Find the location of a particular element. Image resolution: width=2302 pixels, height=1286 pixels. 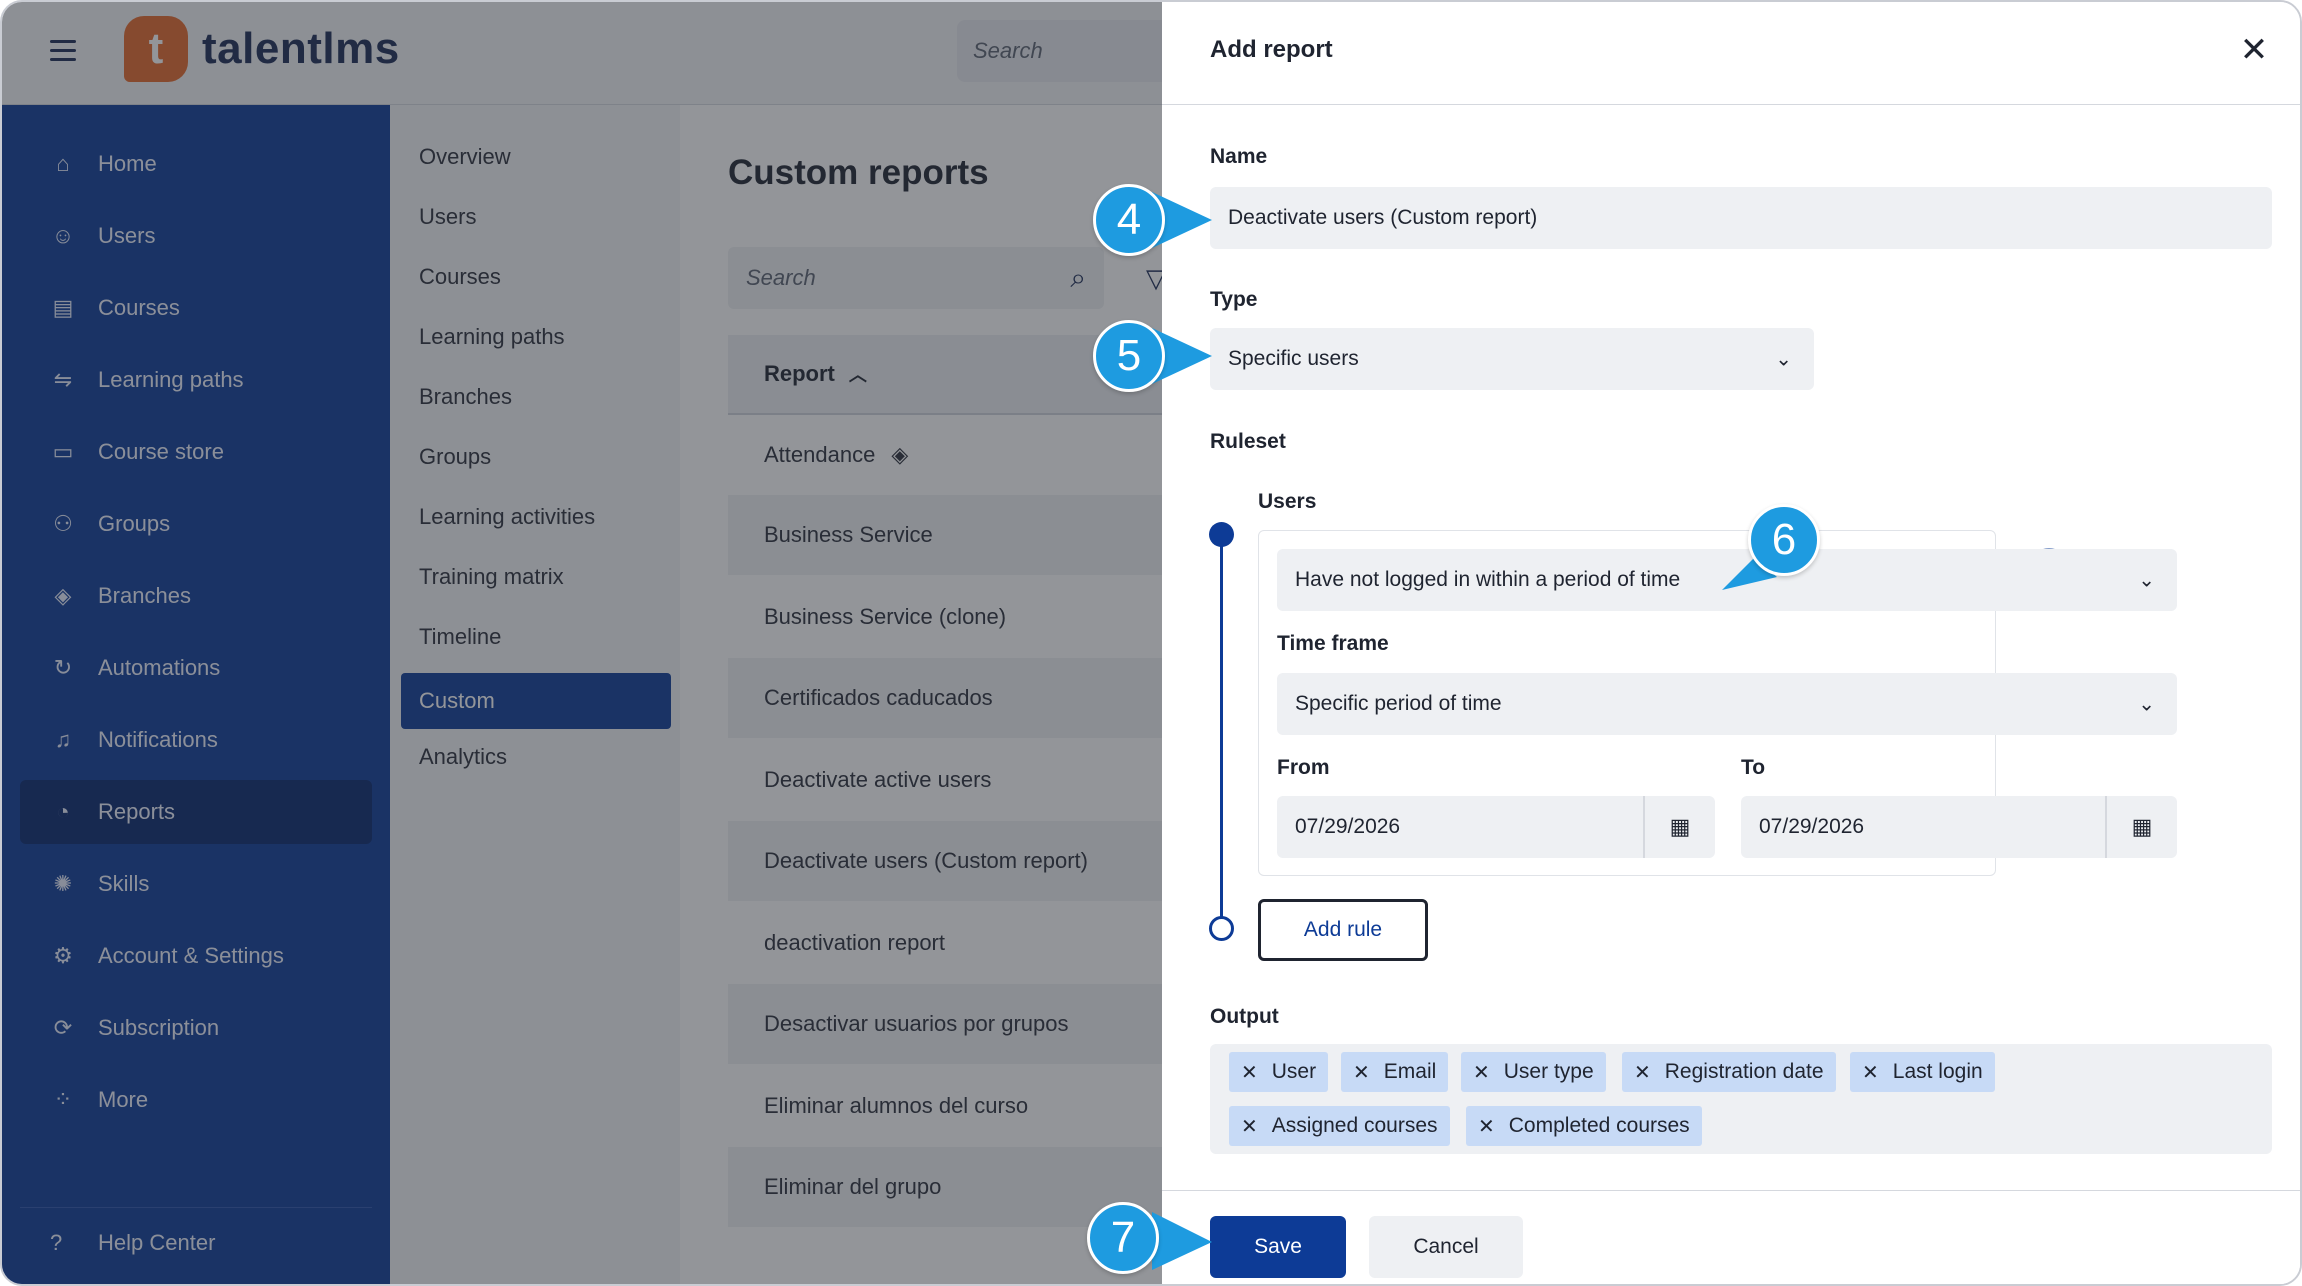

step-callout-7: 7 is located at coordinates (1123, 1238).